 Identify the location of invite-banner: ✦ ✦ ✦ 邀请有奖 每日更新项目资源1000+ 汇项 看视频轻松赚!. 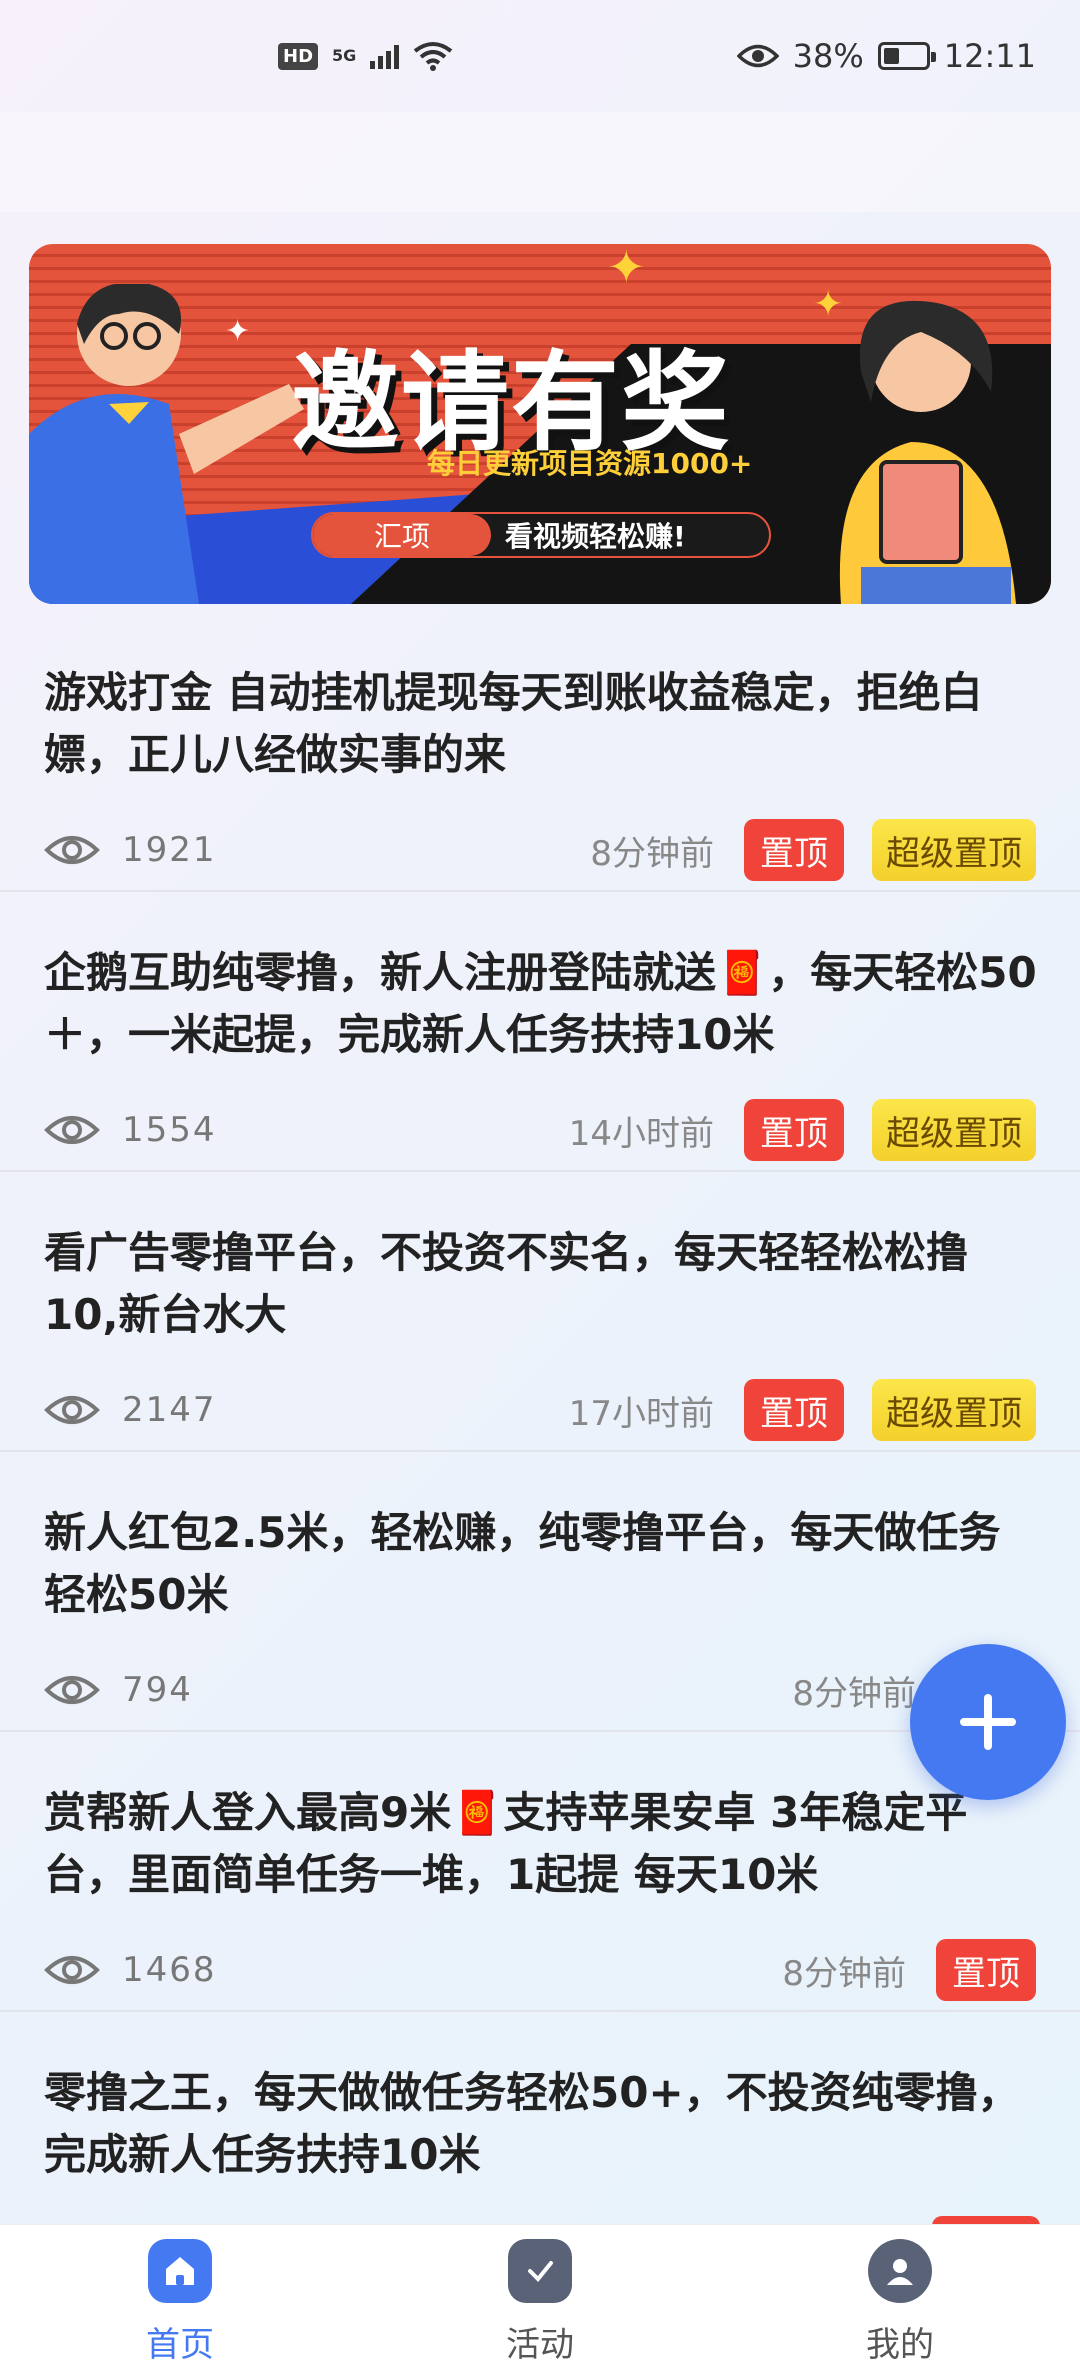
(540, 424).